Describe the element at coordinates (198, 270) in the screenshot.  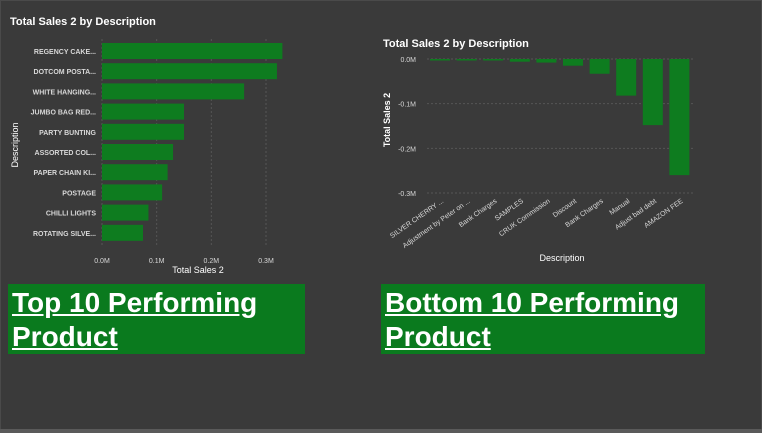
I see `x-axis-label: Total Sales 2` at that location.